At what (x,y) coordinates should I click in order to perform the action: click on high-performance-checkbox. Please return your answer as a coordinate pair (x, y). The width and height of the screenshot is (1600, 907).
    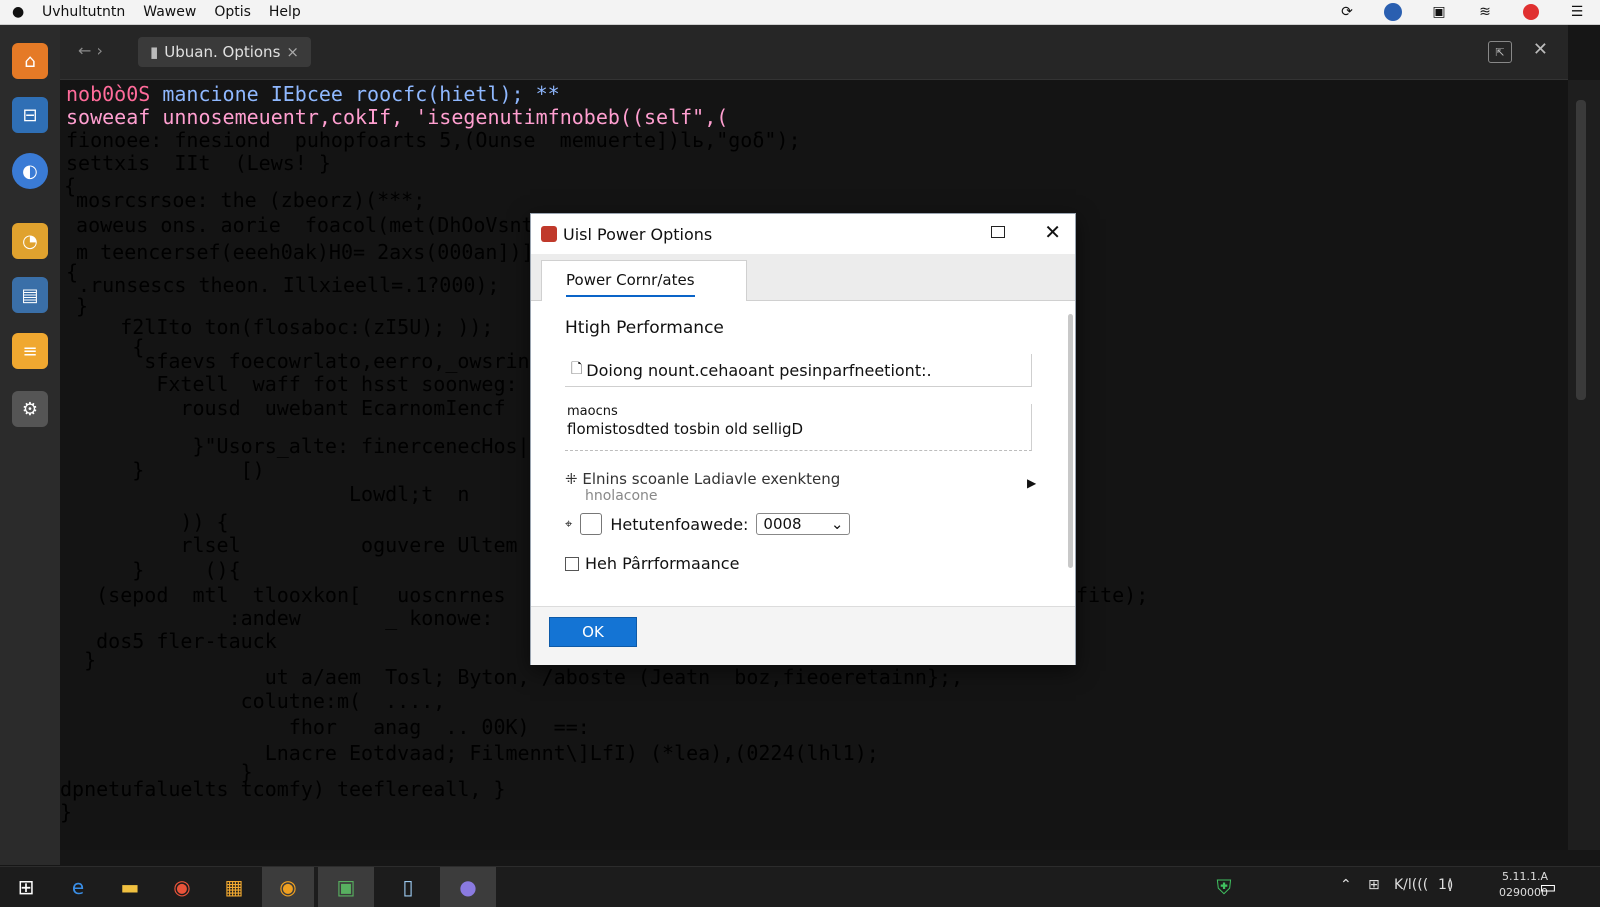
    Looking at the image, I should click on (572, 563).